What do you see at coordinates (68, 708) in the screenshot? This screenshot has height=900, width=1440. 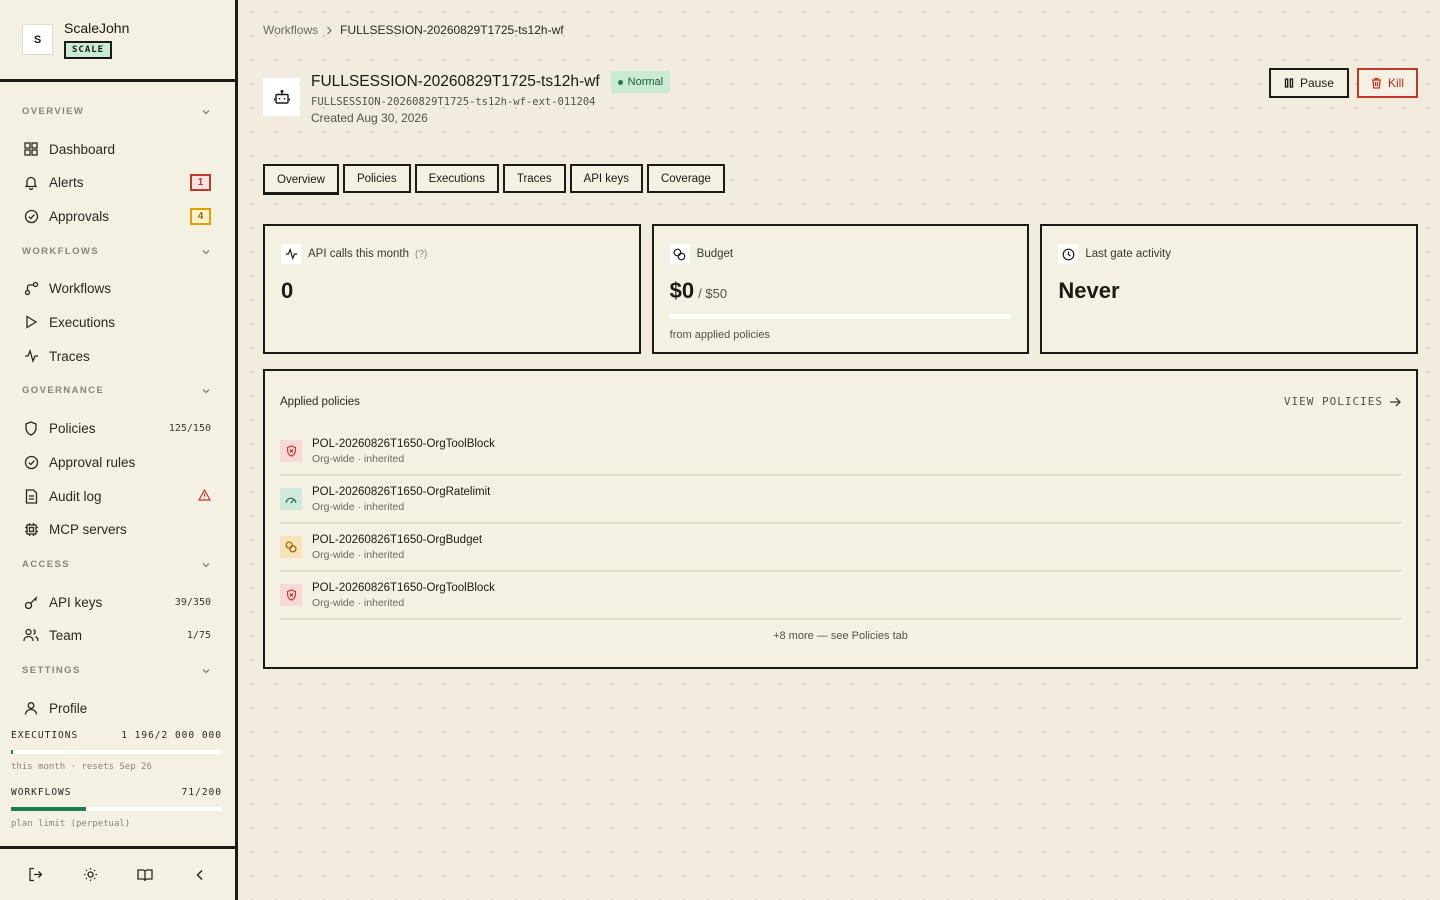 I see `sidebar-item-label: Profile` at bounding box center [68, 708].